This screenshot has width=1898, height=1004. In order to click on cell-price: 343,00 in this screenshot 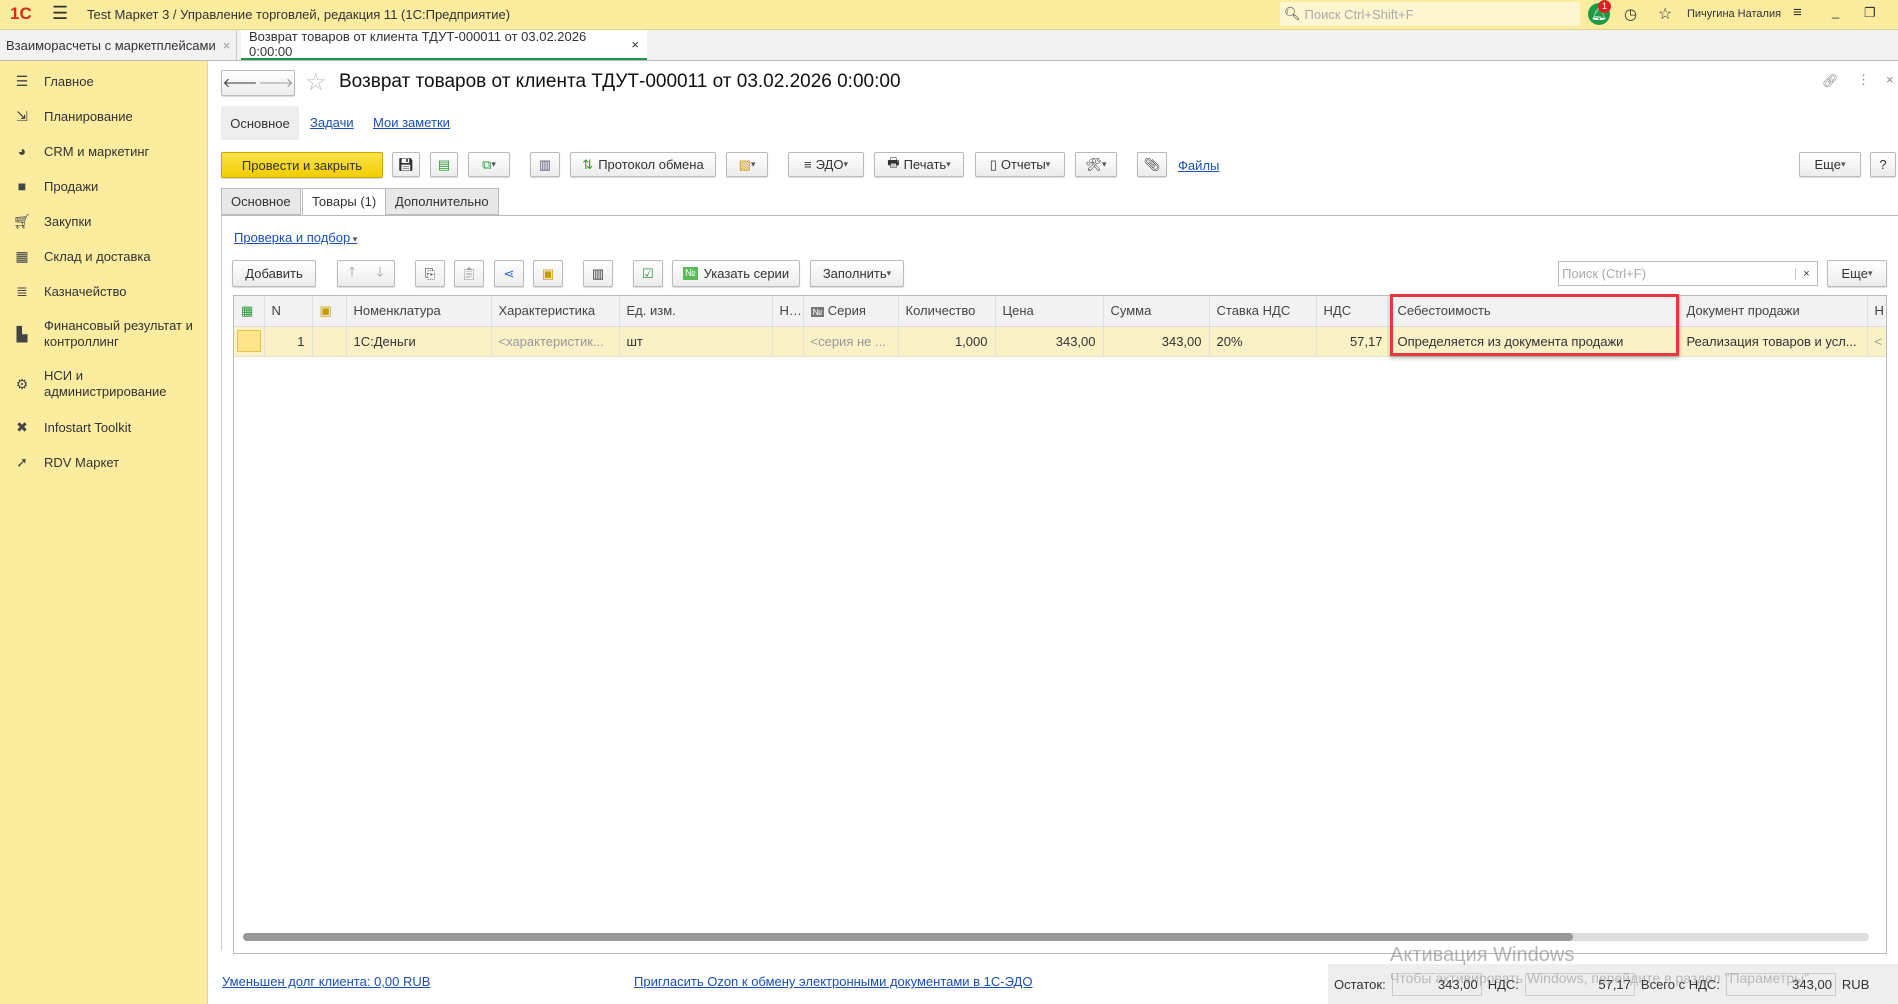, I will do `click(1049, 341)`.